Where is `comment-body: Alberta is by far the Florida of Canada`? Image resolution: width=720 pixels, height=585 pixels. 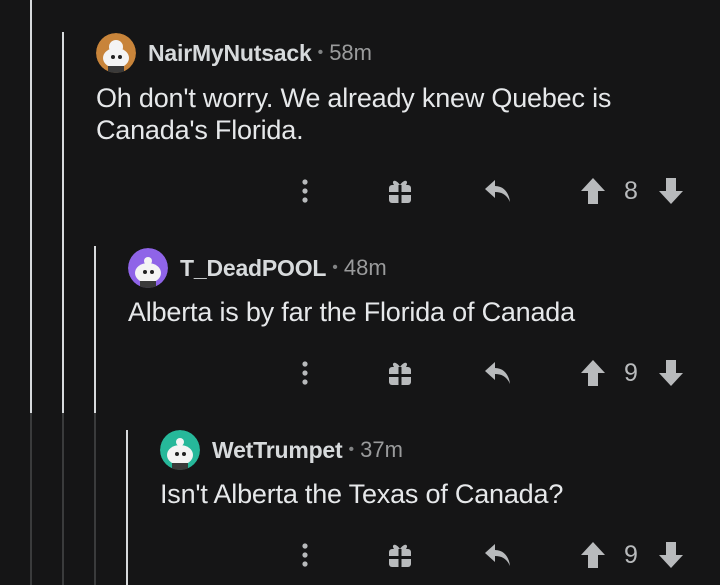 comment-body: Alberta is by far the Florida of Canada is located at coordinates (351, 312).